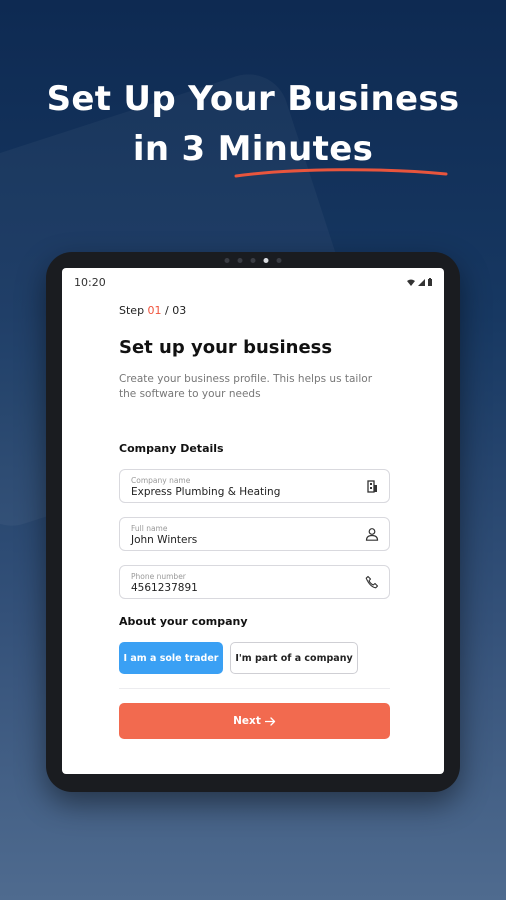 The height and width of the screenshot is (900, 506). What do you see at coordinates (149, 528) in the screenshot?
I see `full-name-label: Full name` at bounding box center [149, 528].